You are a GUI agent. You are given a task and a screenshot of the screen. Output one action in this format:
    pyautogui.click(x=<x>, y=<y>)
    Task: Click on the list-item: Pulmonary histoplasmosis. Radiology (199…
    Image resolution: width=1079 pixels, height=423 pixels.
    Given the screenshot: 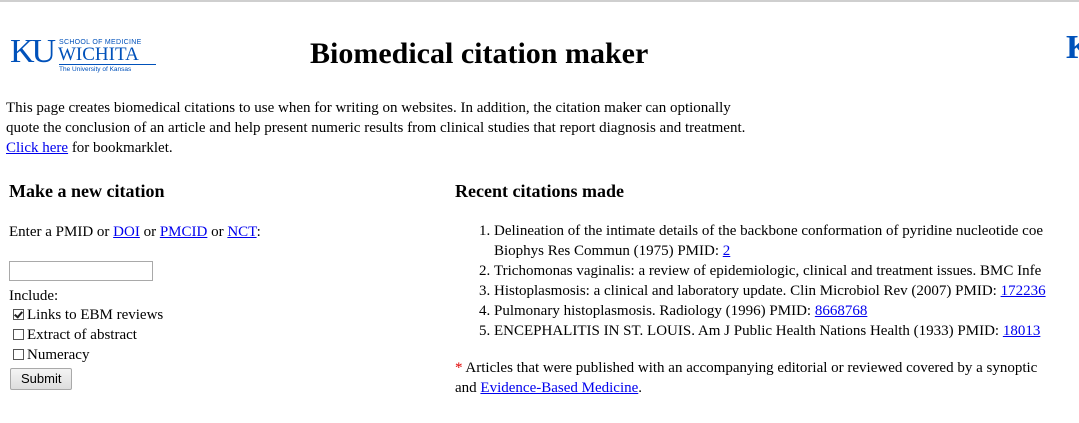 What is the action you would take?
    pyautogui.click(x=786, y=311)
    